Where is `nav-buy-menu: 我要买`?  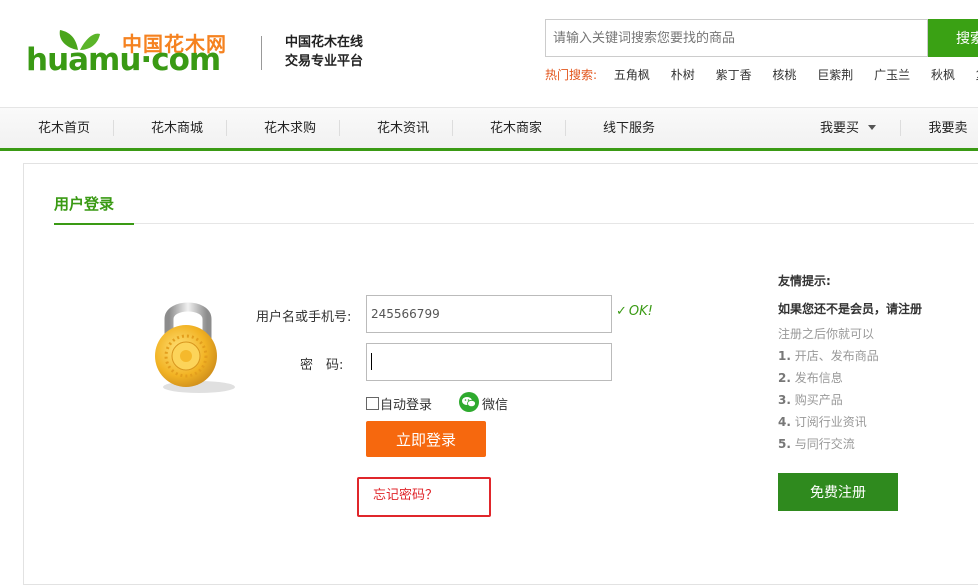 nav-buy-menu: 我要买 is located at coordinates (848, 128).